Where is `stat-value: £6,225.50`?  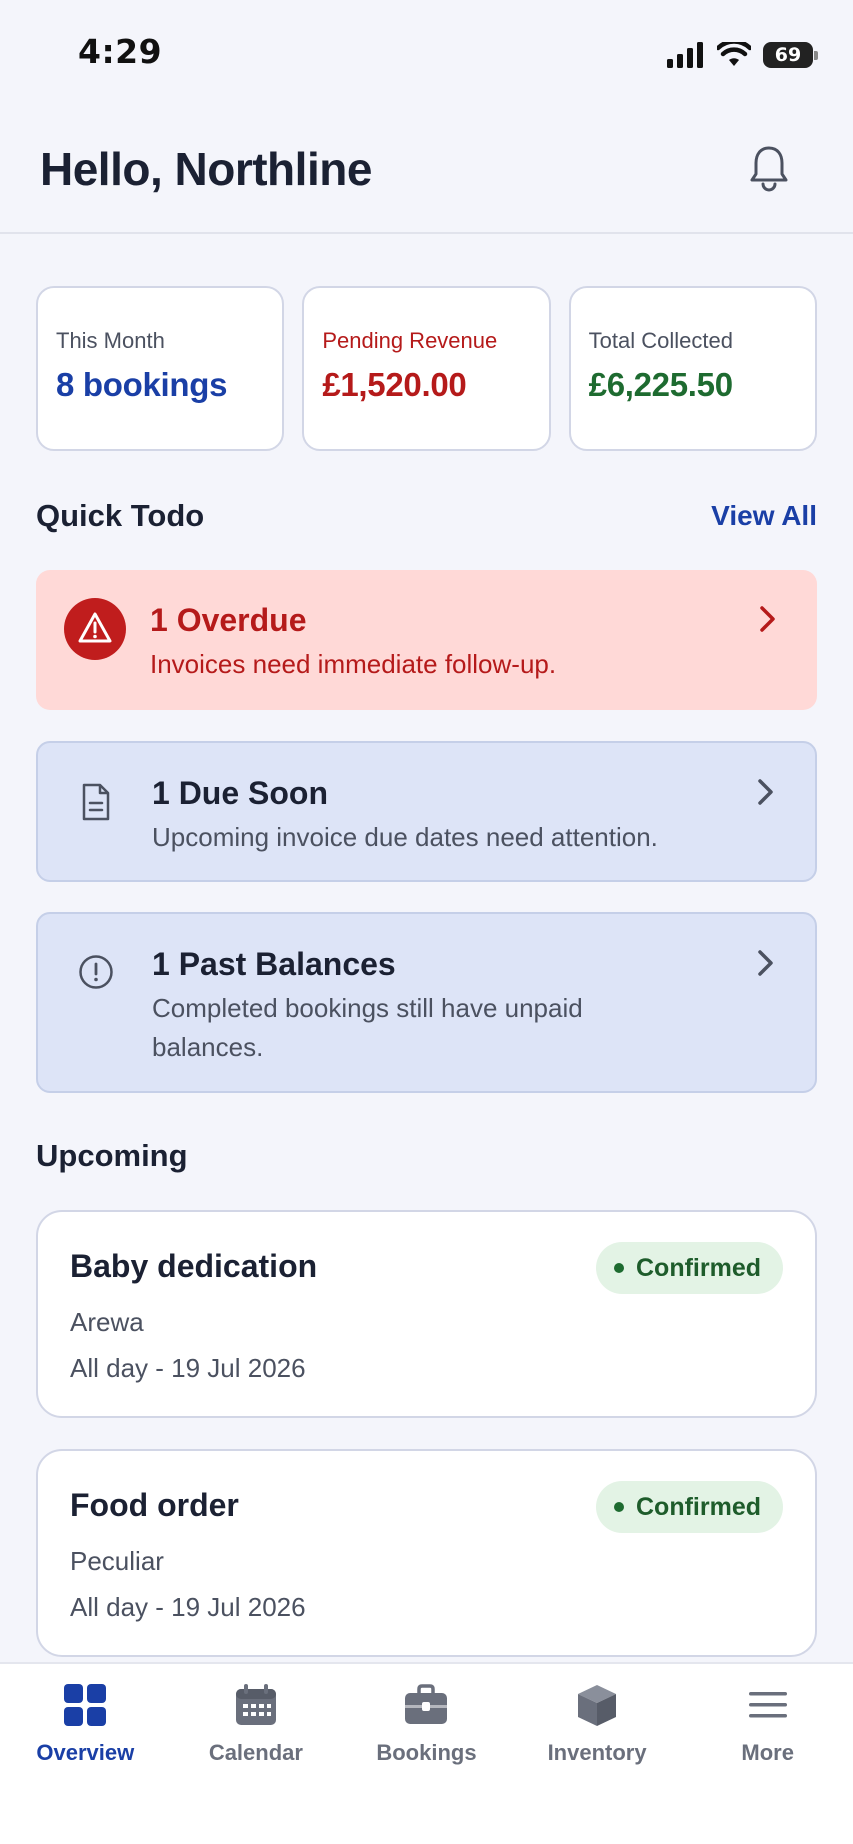 stat-value: £6,225.50 is located at coordinates (660, 384).